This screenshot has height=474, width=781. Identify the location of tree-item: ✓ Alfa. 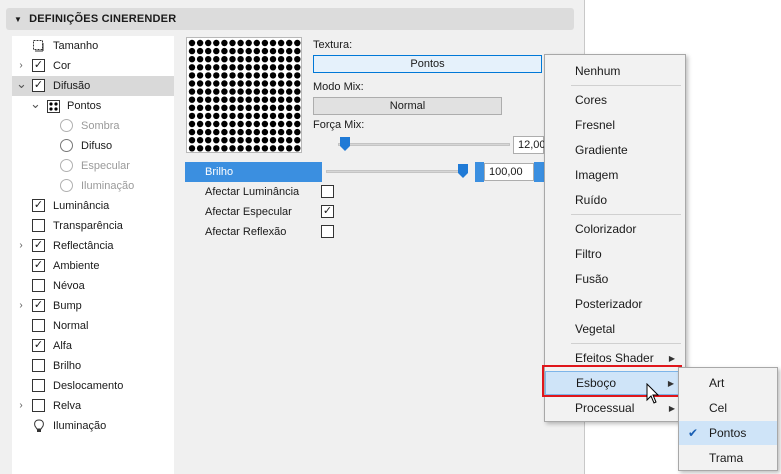
(93, 346).